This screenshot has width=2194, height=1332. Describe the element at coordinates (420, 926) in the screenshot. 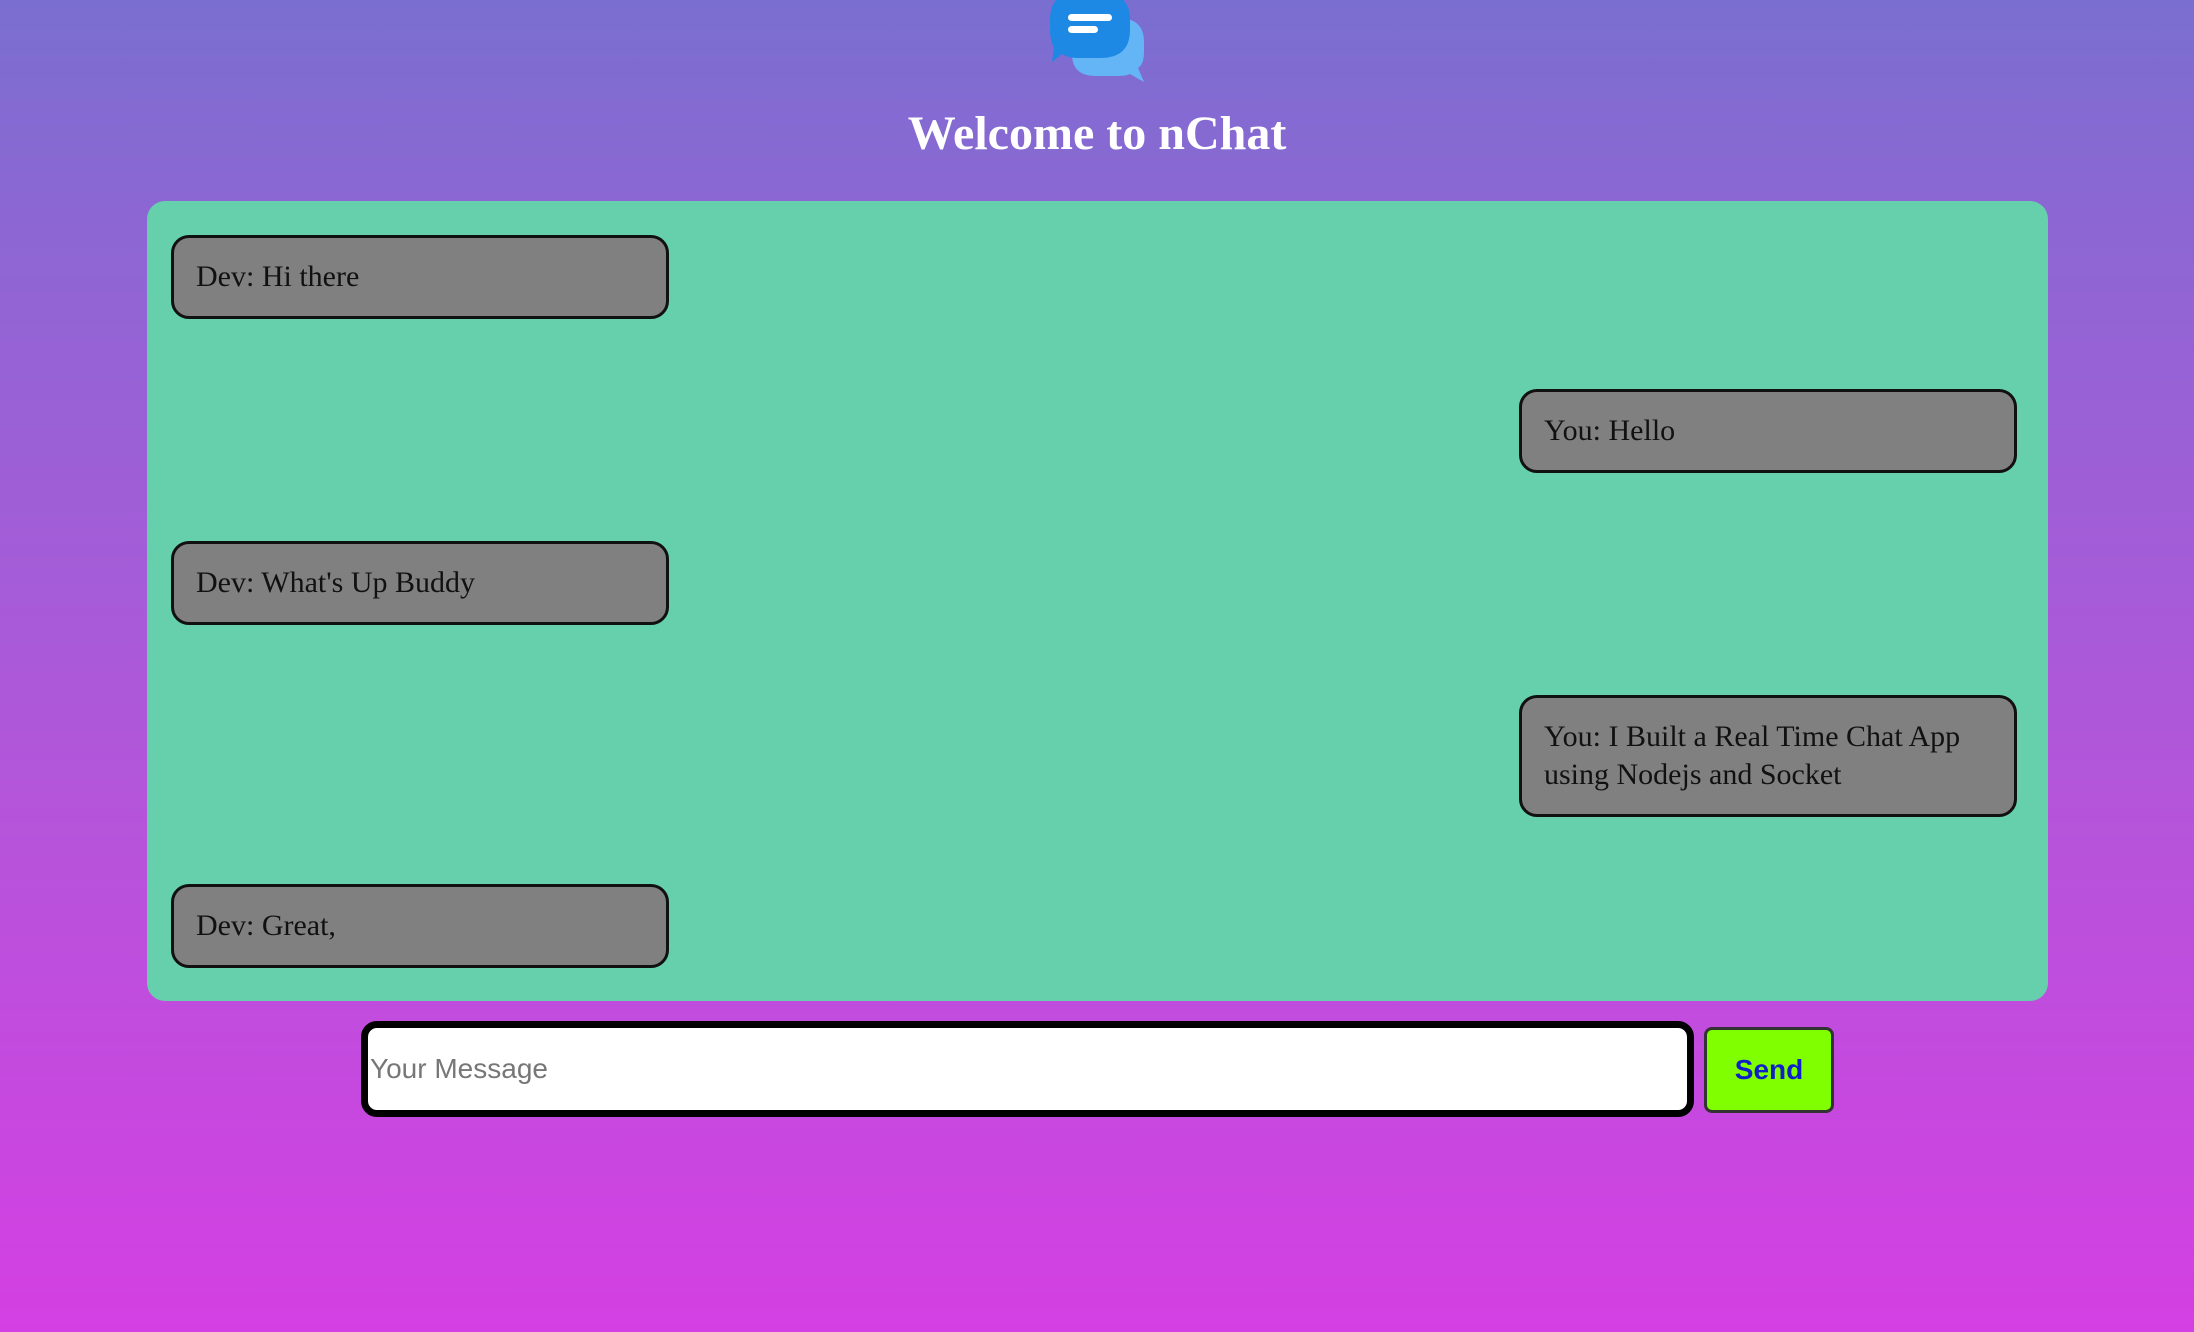

I see `message-bubble-received: Dev: Great,` at that location.